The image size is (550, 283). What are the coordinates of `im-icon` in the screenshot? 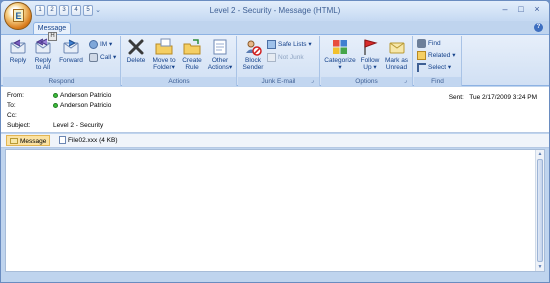 It's located at (93, 44).